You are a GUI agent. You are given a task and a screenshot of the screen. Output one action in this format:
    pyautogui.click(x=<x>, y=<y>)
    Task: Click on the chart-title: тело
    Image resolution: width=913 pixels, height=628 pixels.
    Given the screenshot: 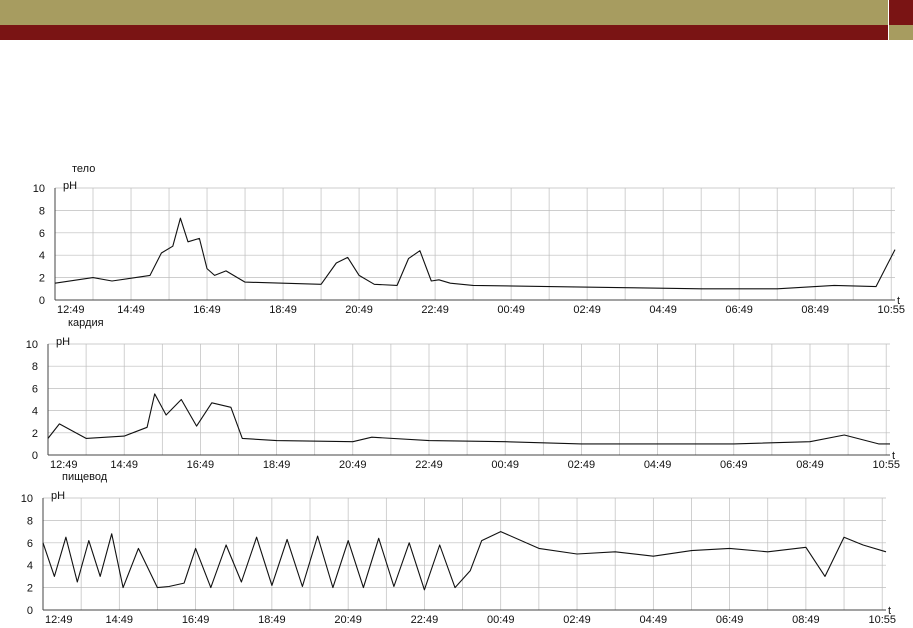 What is the action you would take?
    pyautogui.click(x=83, y=169)
    